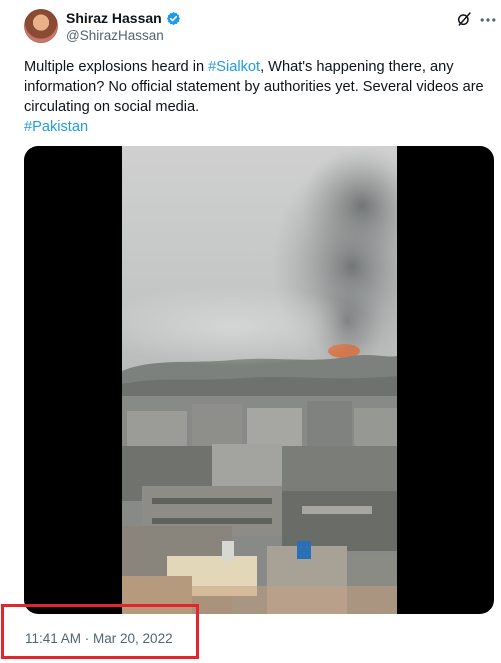  Describe the element at coordinates (115, 35) in the screenshot. I see `author-handle: @ShirazHassan` at that location.